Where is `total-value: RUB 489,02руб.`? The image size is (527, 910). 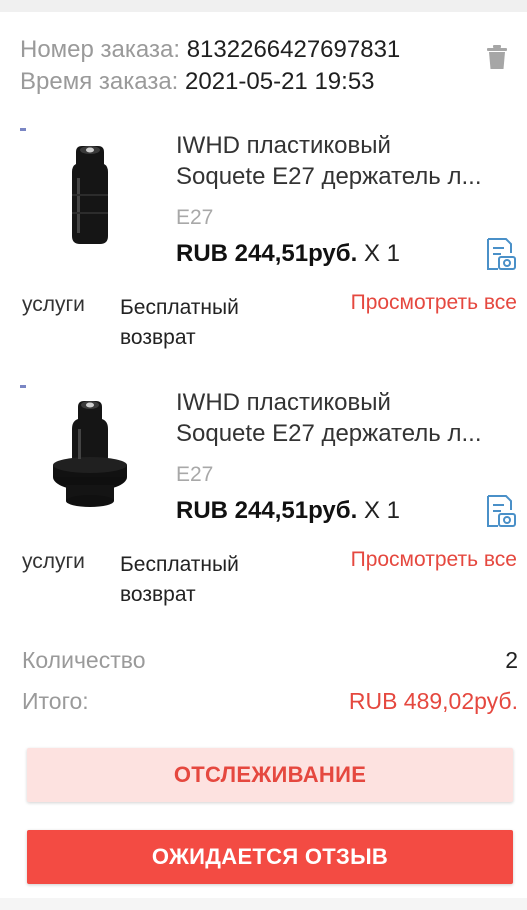 total-value: RUB 489,02руб. is located at coordinates (433, 701).